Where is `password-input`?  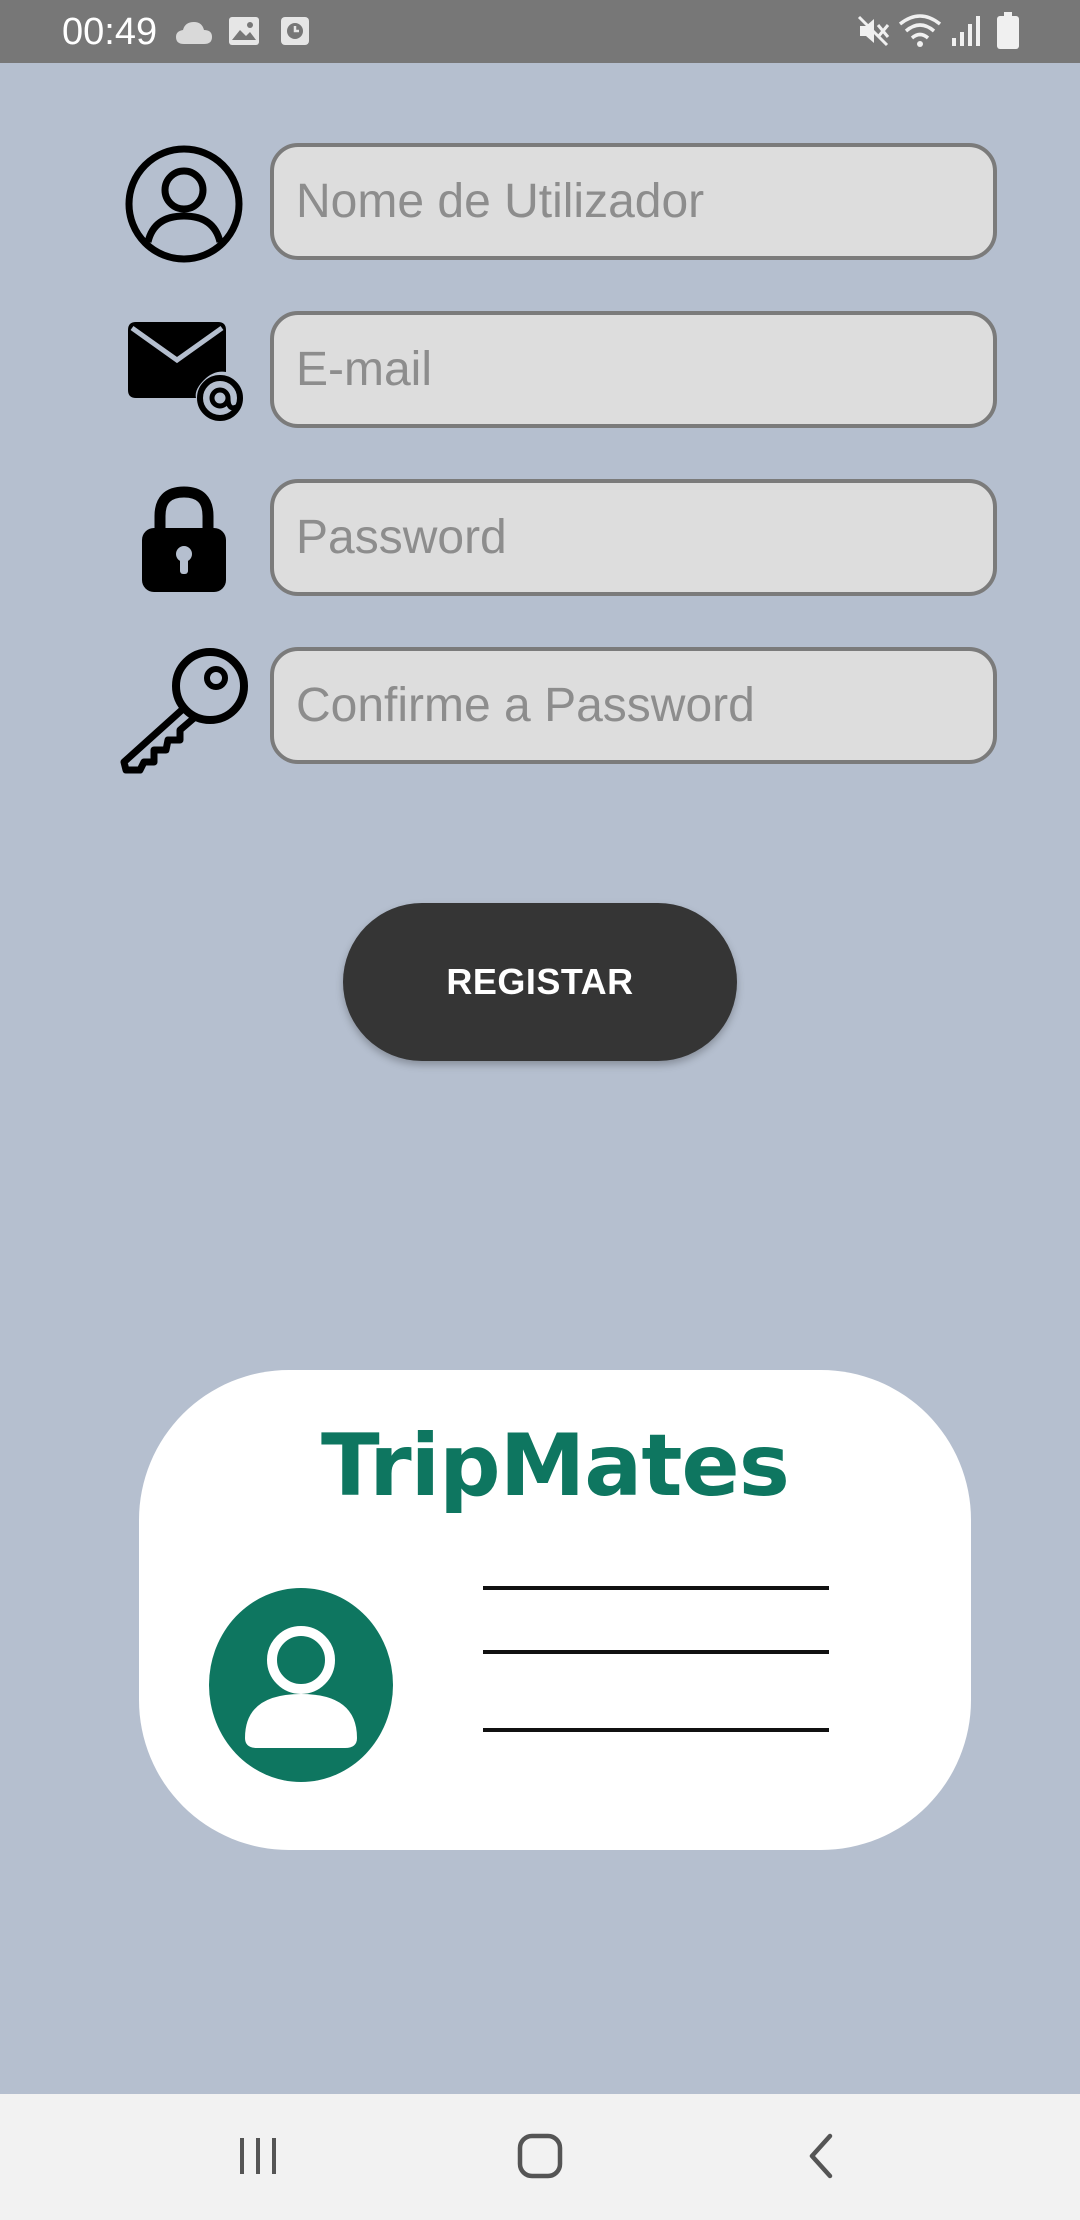 password-input is located at coordinates (633, 537).